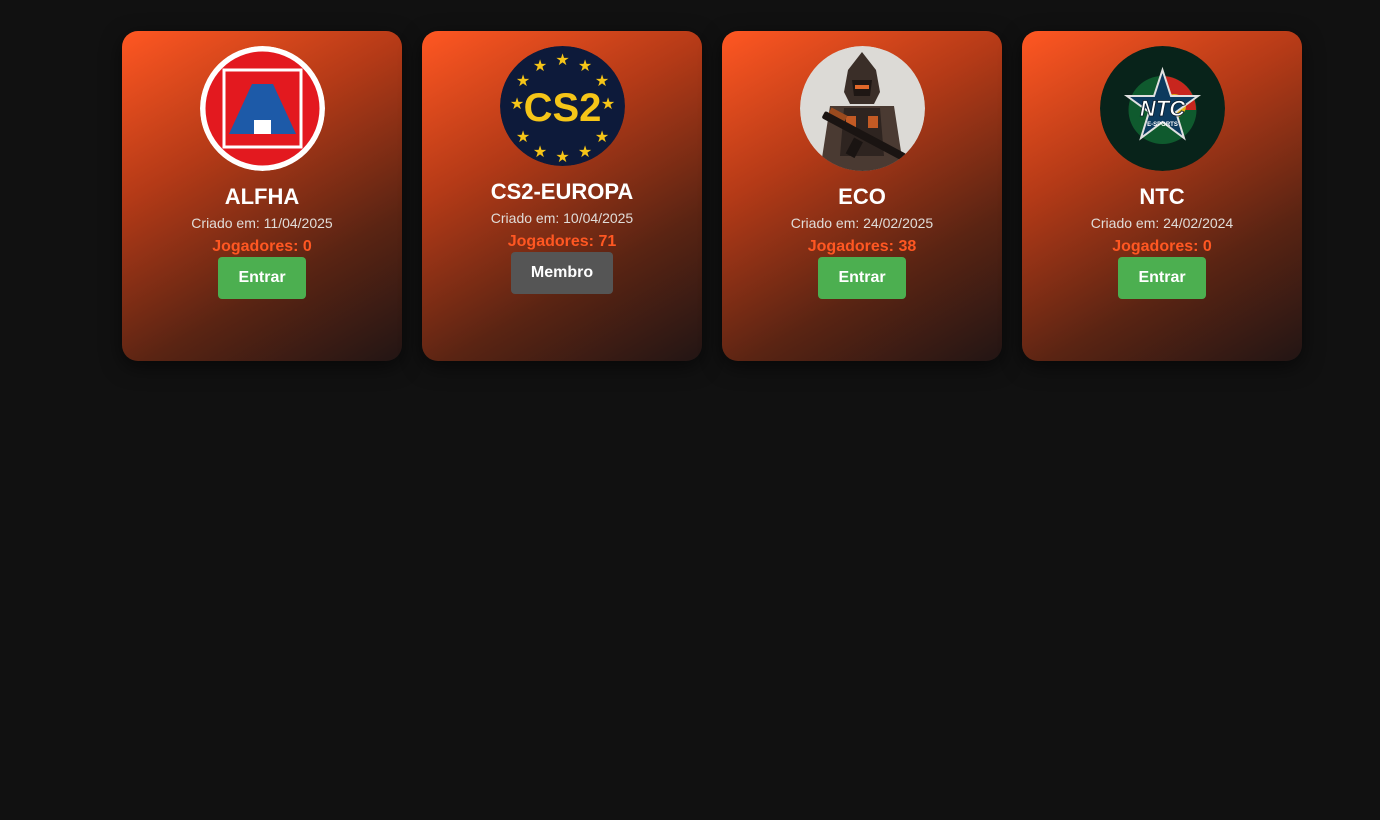 Image resolution: width=1380 pixels, height=820 pixels. Describe the element at coordinates (562, 241) in the screenshot. I see `team-players-count: Jogadores: 71` at that location.